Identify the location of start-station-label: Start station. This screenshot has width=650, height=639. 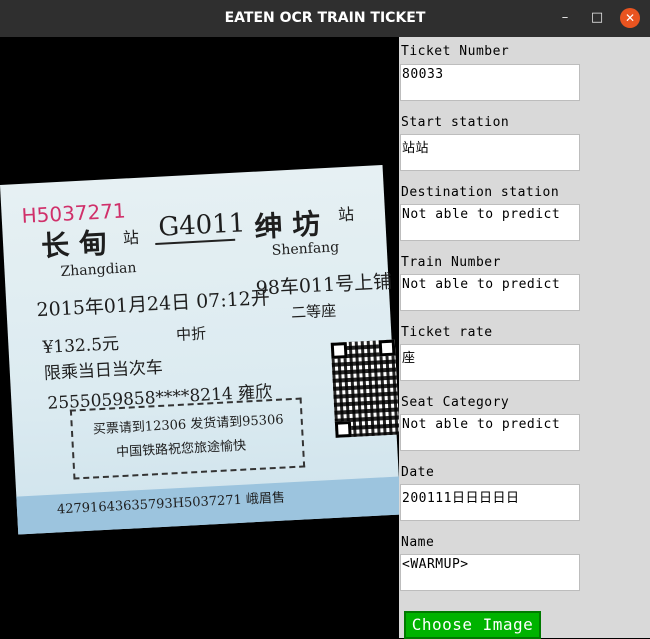
(455, 122).